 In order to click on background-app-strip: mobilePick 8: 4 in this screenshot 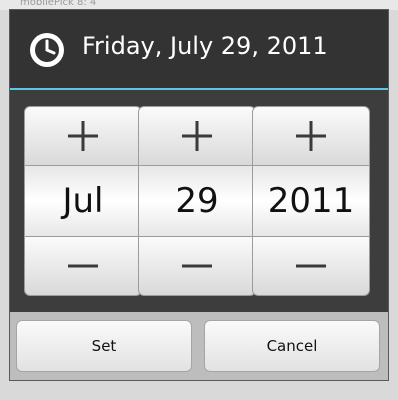, I will do `click(199, 5)`.